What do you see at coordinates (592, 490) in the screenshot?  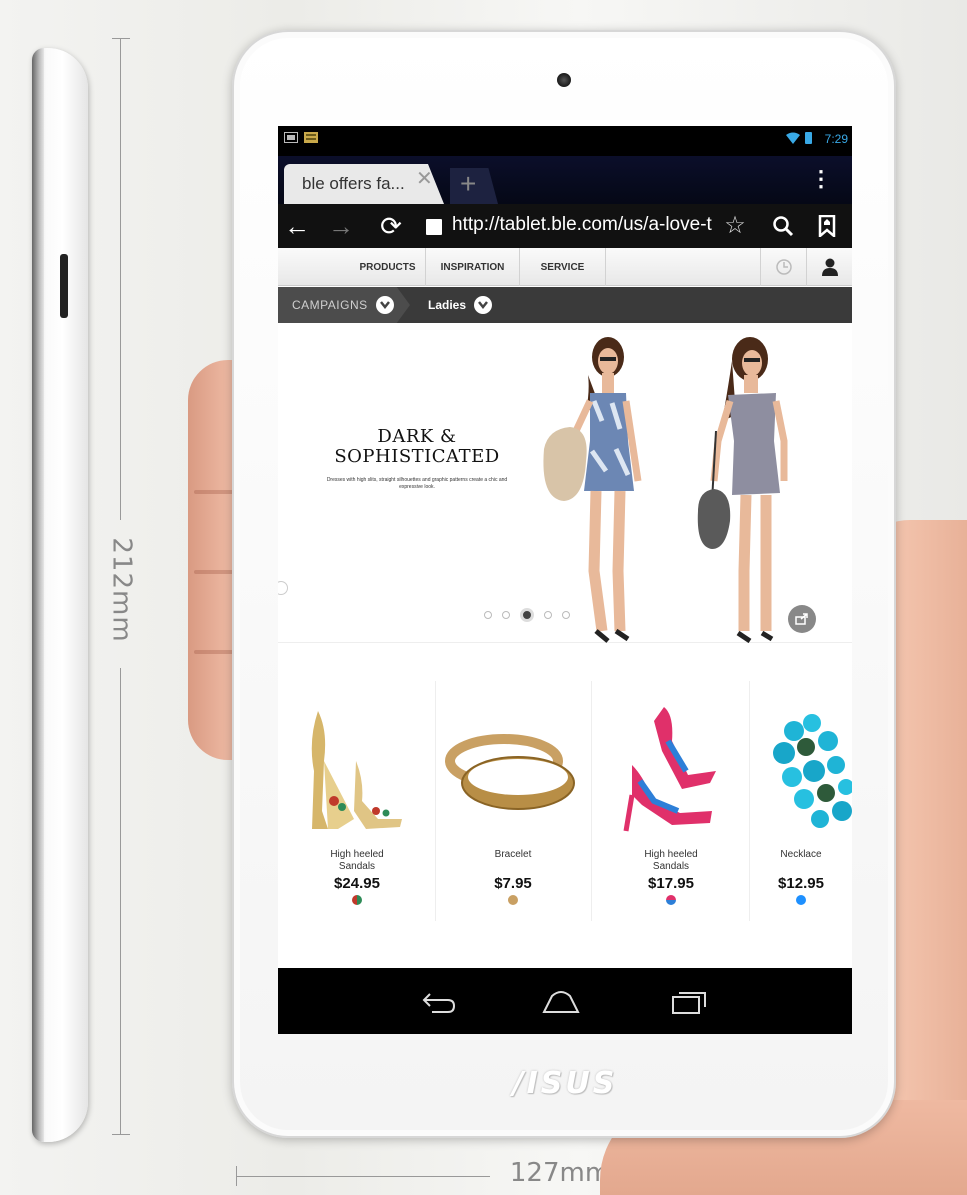 I see `model-image-blue-dress` at bounding box center [592, 490].